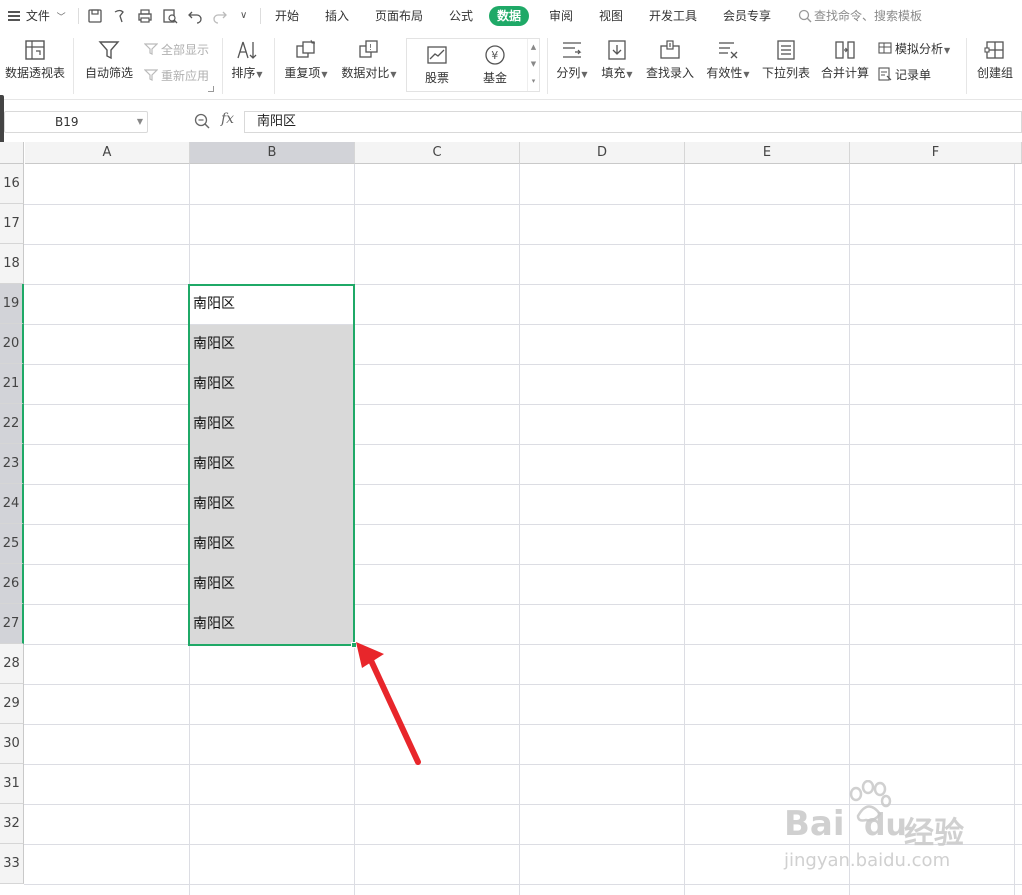 Image resolution: width=1022 pixels, height=895 pixels. What do you see at coordinates (561, 16) in the screenshot?
I see `tab-review: 审阅` at bounding box center [561, 16].